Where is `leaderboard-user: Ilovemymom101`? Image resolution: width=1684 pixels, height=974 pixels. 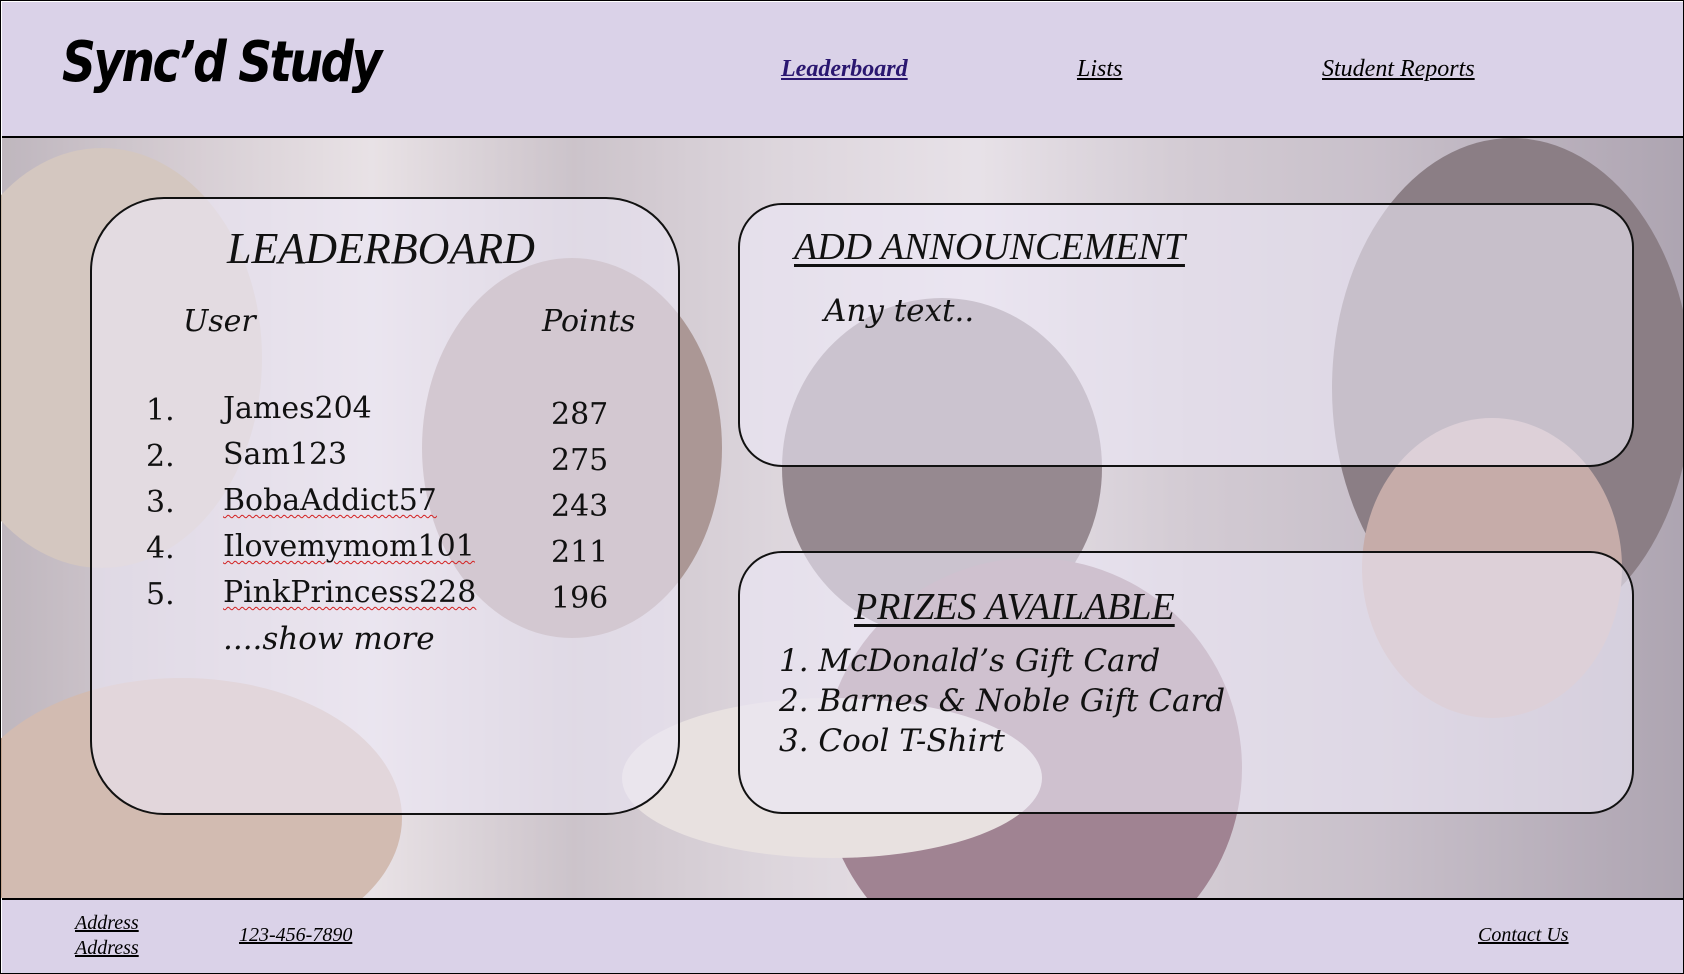
leaderboard-user: Ilovemymom101 is located at coordinates (349, 546).